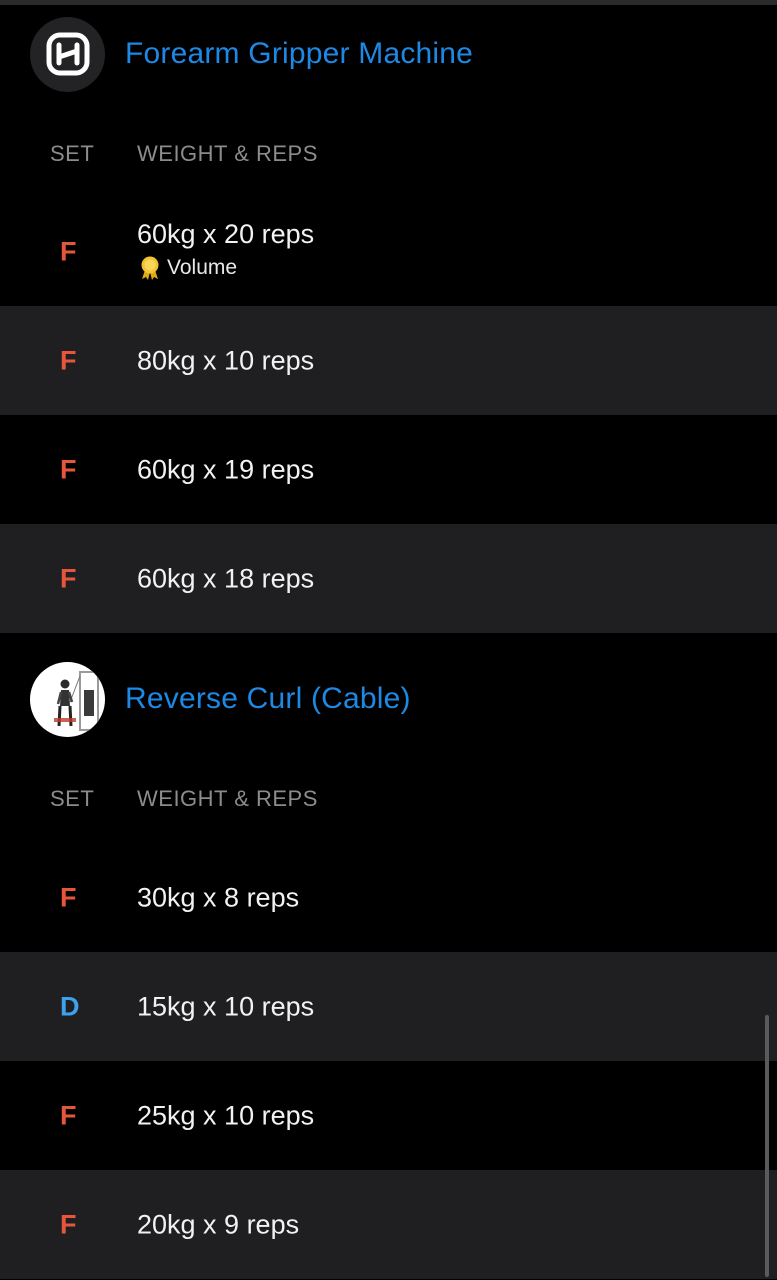 This screenshot has width=777, height=1280. Describe the element at coordinates (388, 469) in the screenshot. I see `set-row: F 60kg x 19 reps` at that location.